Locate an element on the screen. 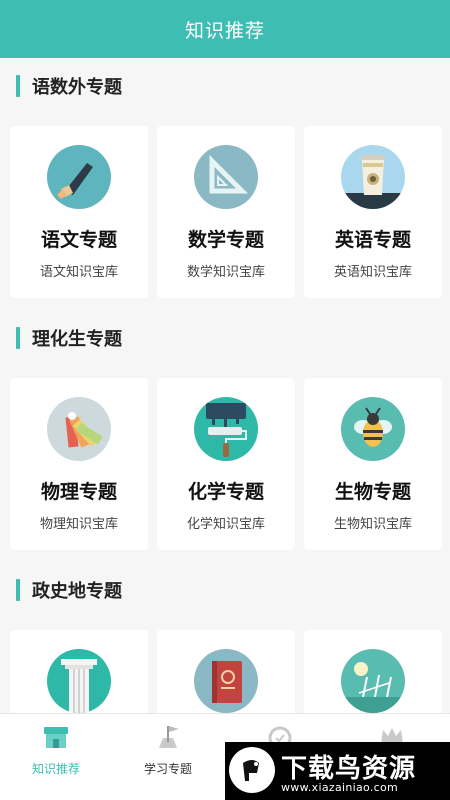 The width and height of the screenshot is (450, 800). watermark-text: 下载鸟资源 is located at coordinates (349, 769).